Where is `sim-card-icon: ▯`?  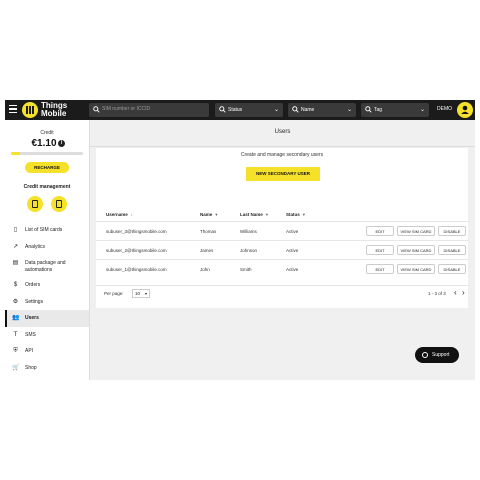 sim-card-icon: ▯ is located at coordinates (15, 230).